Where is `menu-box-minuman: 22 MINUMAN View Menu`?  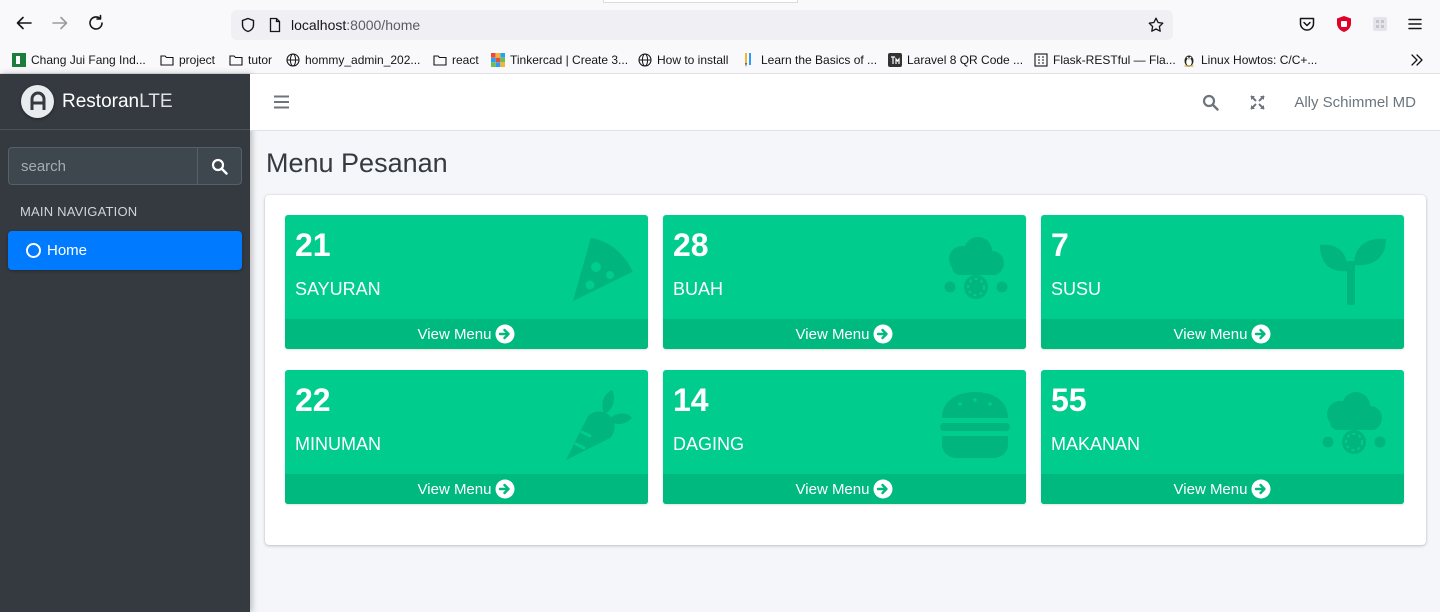 menu-box-minuman: 22 MINUMAN View Menu is located at coordinates (466, 437).